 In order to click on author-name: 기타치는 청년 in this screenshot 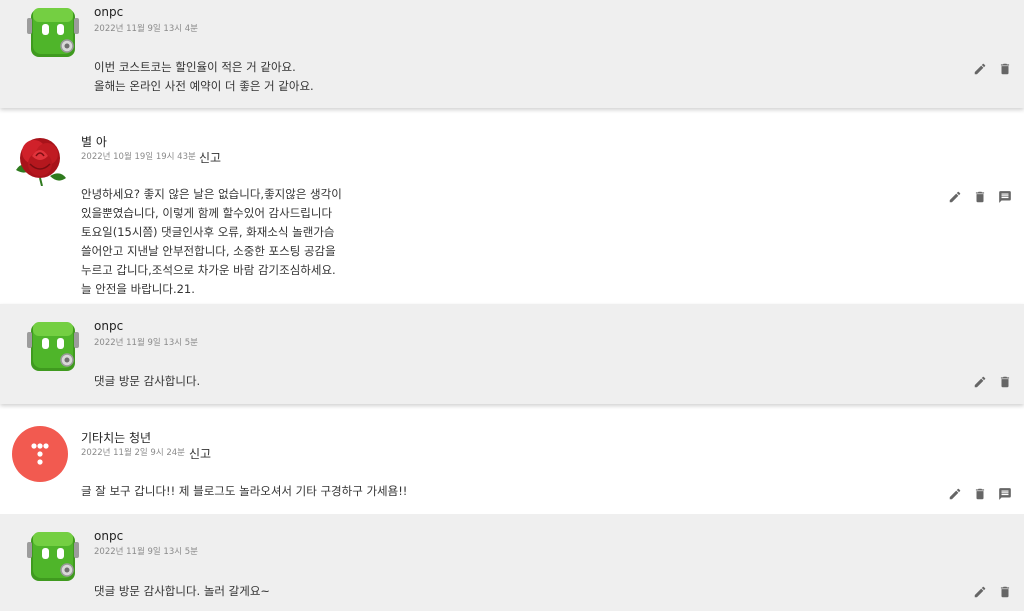, I will do `click(116, 437)`.